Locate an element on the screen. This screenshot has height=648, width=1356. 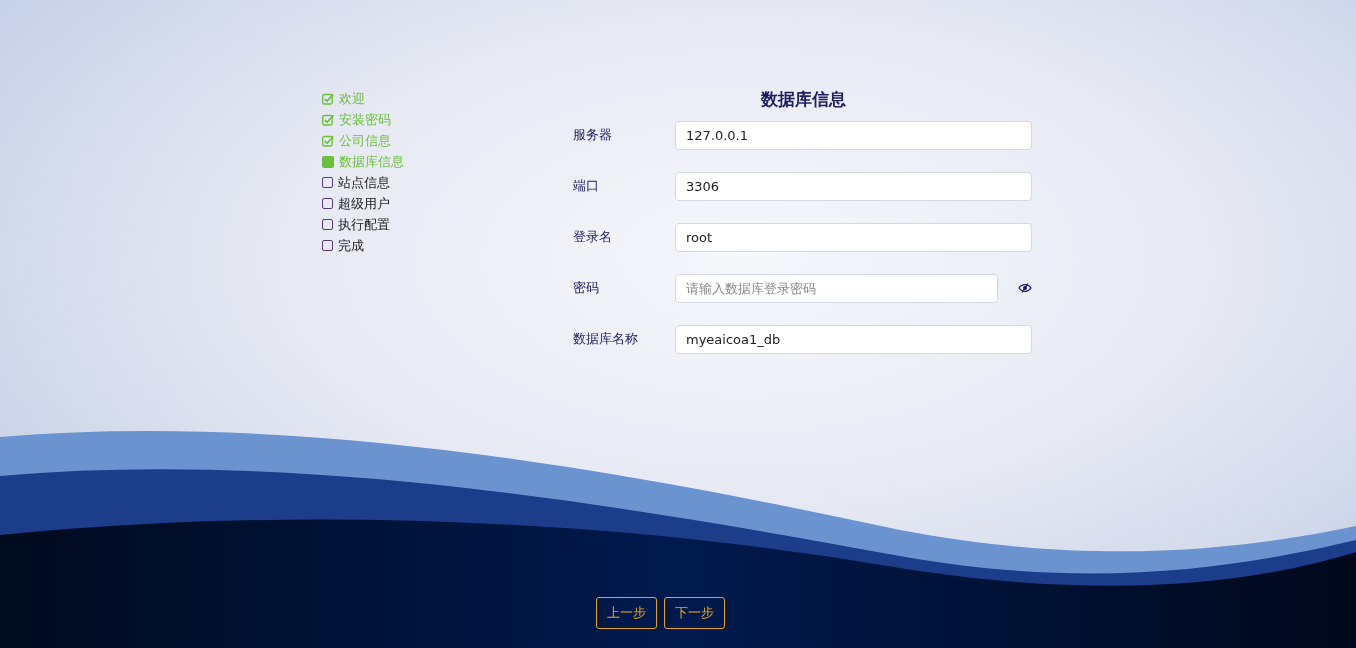
field-label: 登录名 is located at coordinates (593, 237).